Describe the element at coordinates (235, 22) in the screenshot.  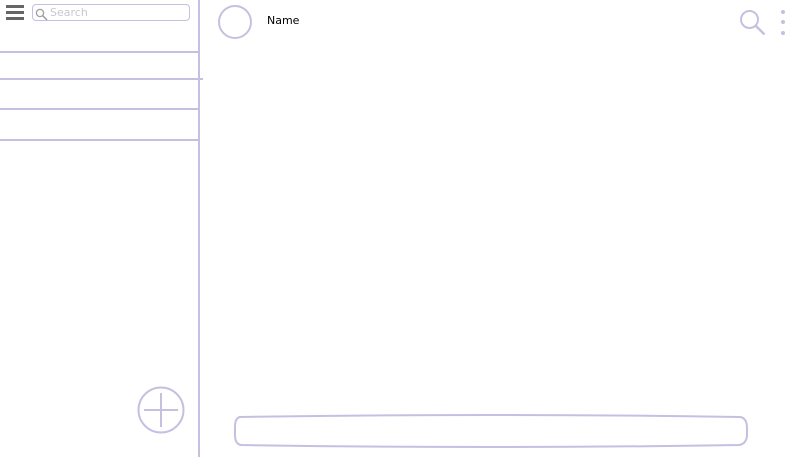
I see `avatar` at that location.